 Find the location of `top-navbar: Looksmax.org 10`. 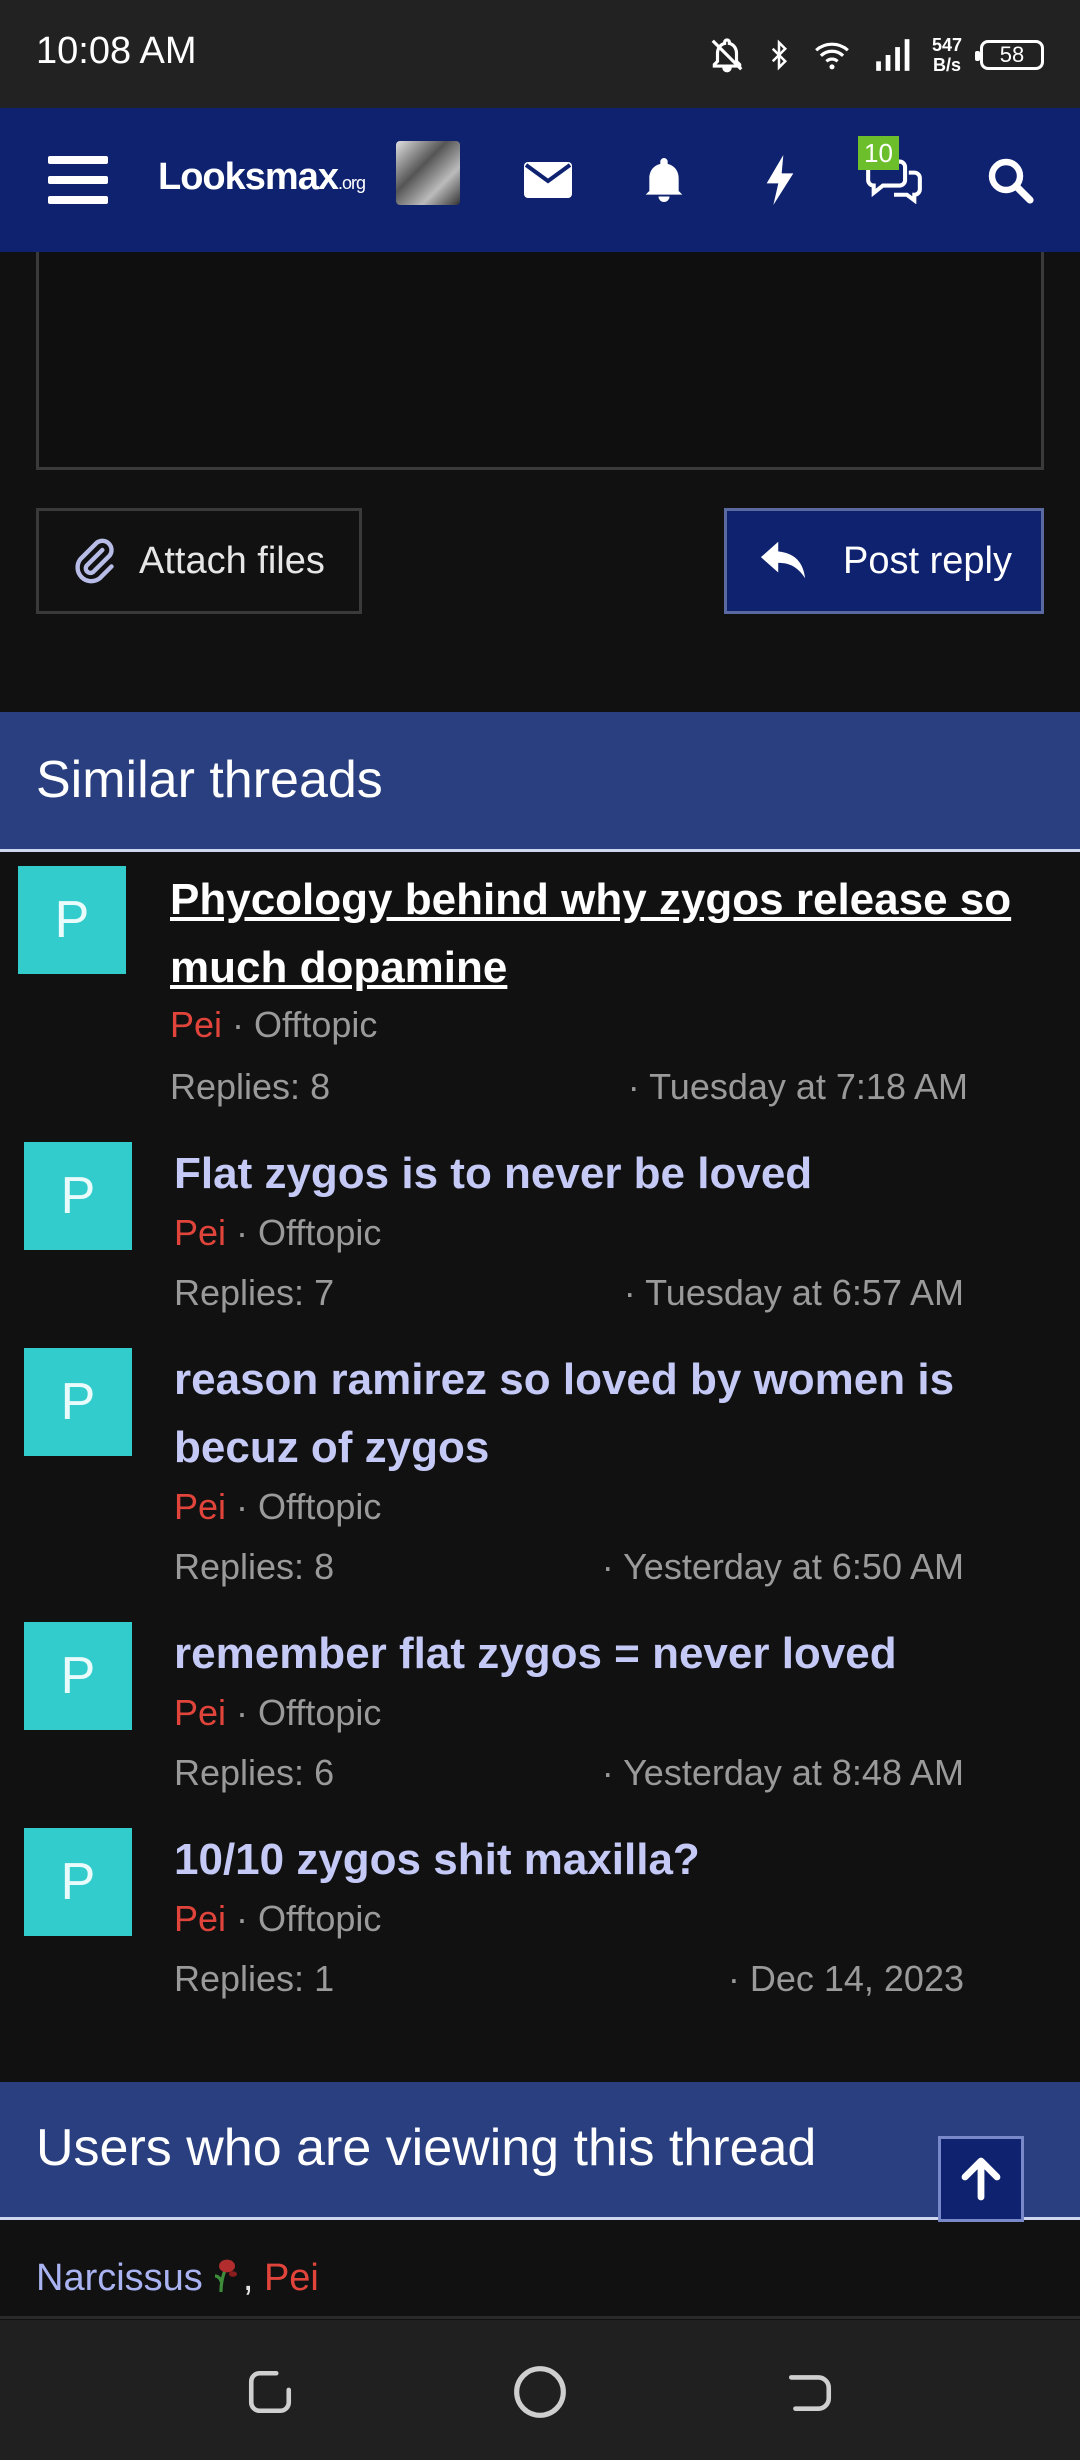

top-navbar: Looksmax.org 10 is located at coordinates (540, 180).